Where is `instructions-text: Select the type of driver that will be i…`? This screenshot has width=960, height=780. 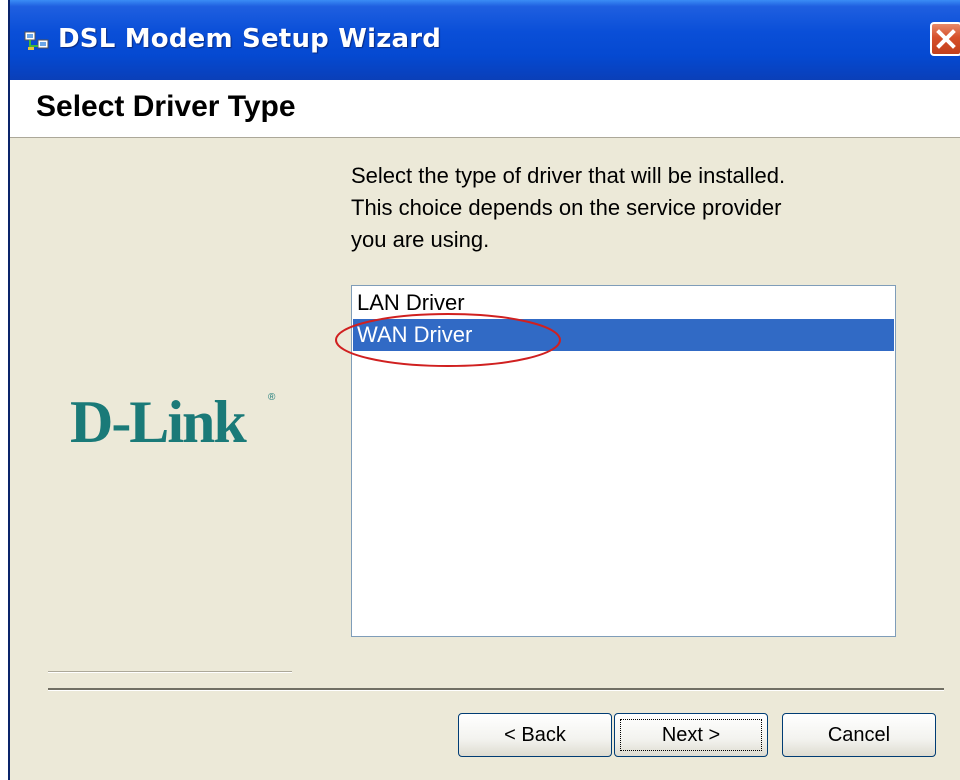 instructions-text: Select the type of driver that will be i… is located at coordinates (621, 208).